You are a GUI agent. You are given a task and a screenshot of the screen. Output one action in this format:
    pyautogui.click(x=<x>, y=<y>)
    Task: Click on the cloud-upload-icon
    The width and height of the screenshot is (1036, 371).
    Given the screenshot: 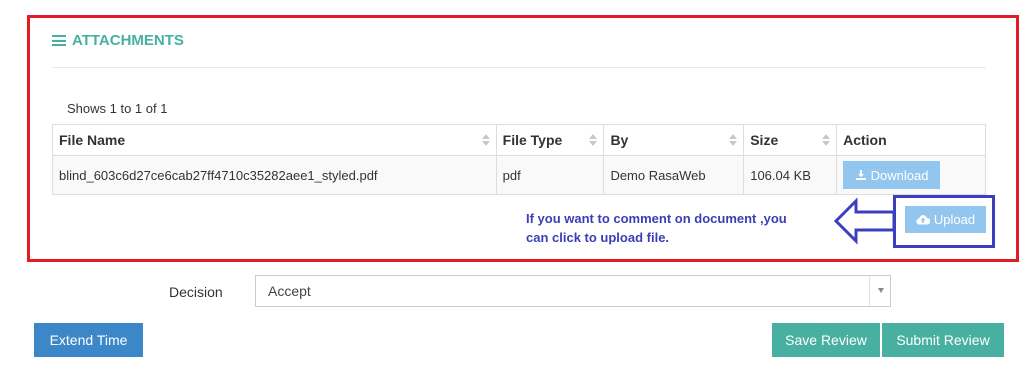 What is the action you would take?
    pyautogui.click(x=923, y=220)
    